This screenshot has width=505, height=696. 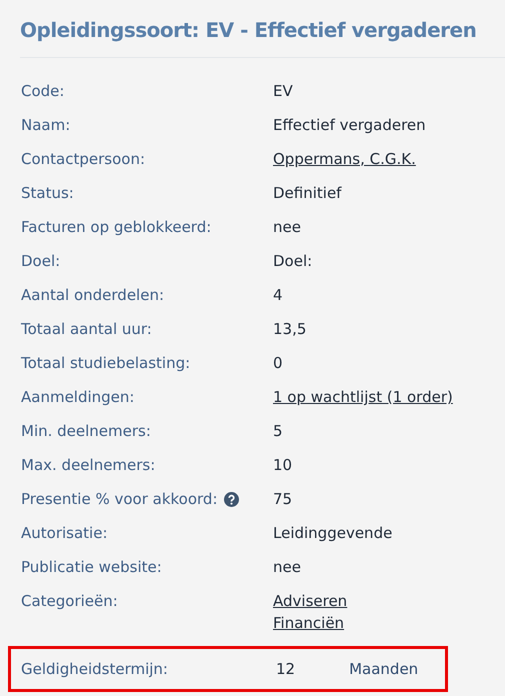 What do you see at coordinates (278, 363) in the screenshot?
I see `field-value: 0` at bounding box center [278, 363].